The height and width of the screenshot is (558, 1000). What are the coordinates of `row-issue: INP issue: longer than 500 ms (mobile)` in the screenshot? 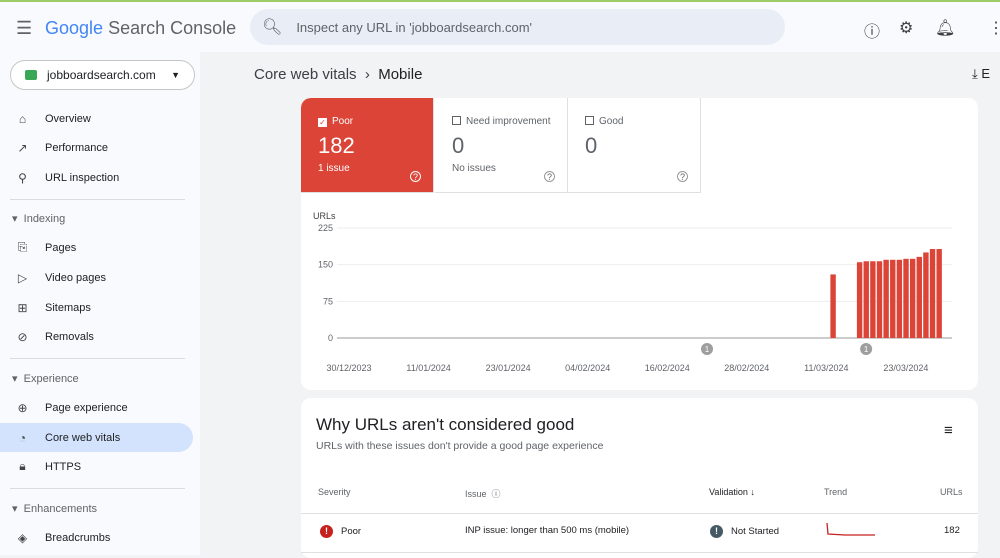 It's located at (547, 530).